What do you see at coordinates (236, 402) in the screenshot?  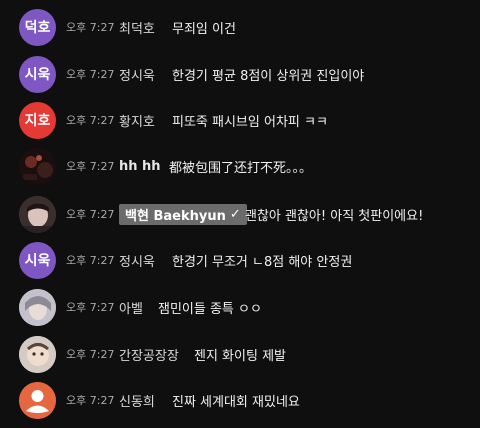 I see `message-text: 진짜 세계대회 재밌네요` at bounding box center [236, 402].